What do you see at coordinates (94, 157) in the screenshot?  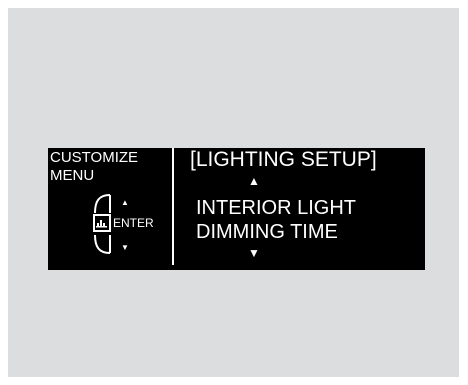 I see `customize-menu-label-line1: CUSTOMIZE` at bounding box center [94, 157].